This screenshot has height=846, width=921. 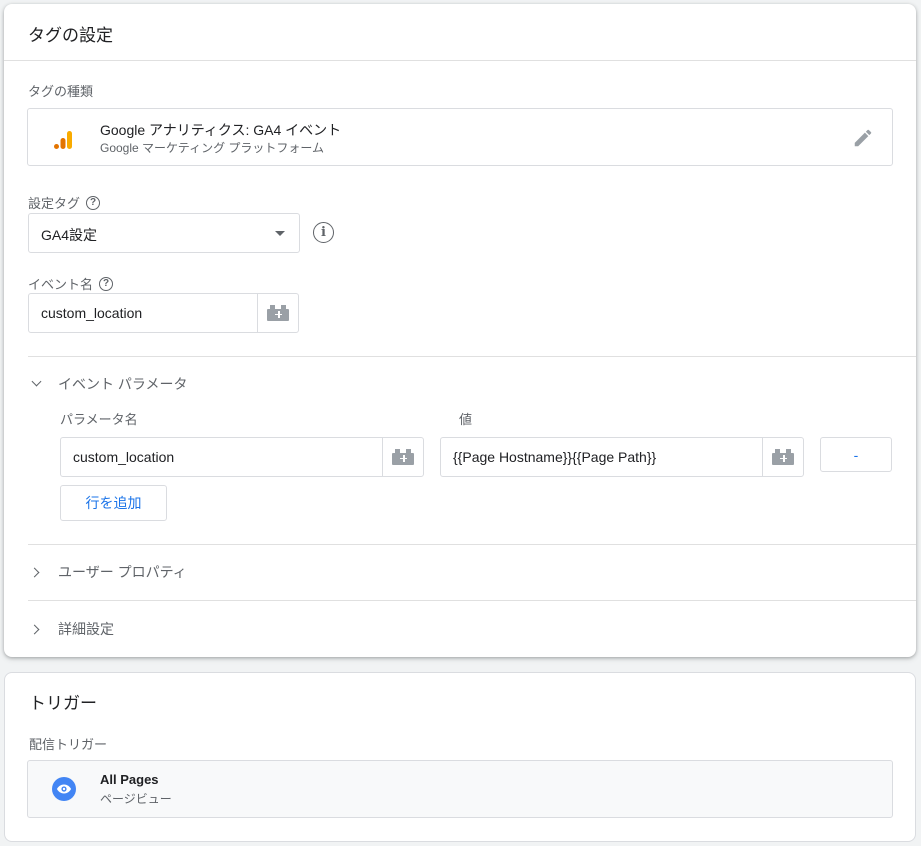 I want to click on event-params-toggle: イベント パラメータ, so click(x=109, y=384).